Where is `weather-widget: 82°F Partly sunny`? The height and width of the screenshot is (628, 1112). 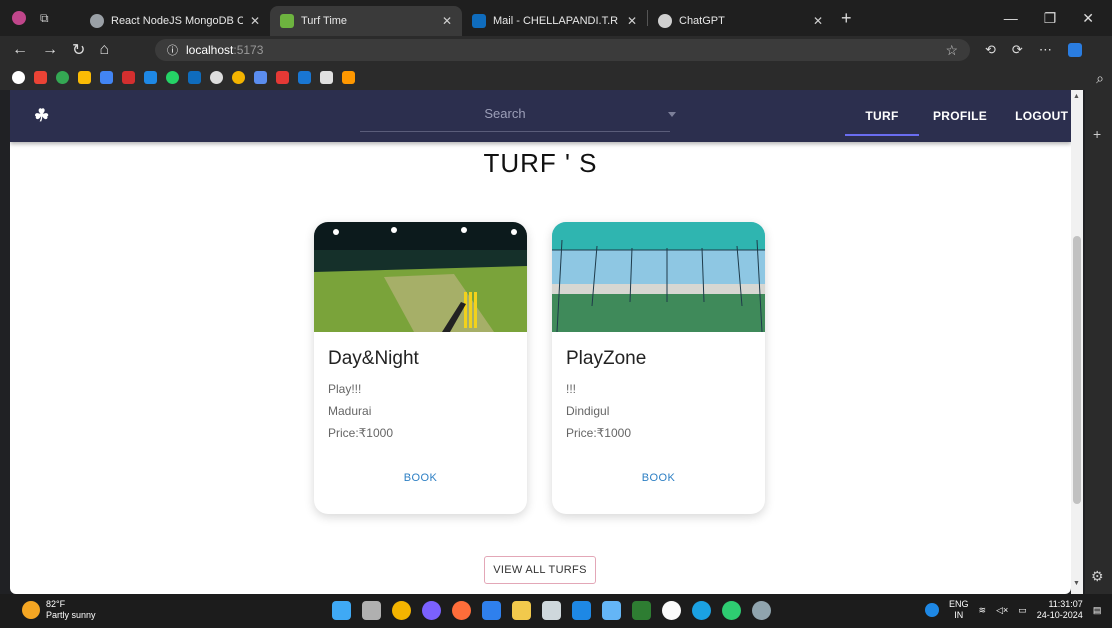
weather-widget: 82°F Partly sunny is located at coordinates (59, 610).